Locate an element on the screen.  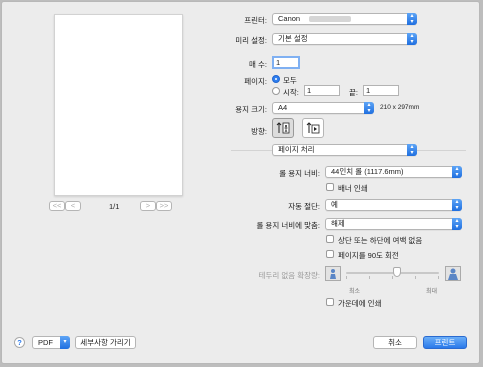
auto-cut-label: 자동 절단: is located at coordinates (304, 206).